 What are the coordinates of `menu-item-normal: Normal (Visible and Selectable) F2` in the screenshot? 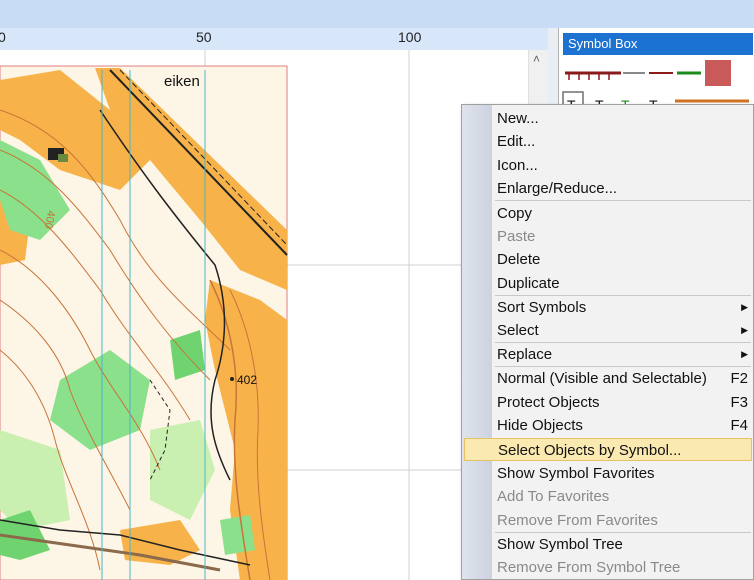 It's located at (608, 378).